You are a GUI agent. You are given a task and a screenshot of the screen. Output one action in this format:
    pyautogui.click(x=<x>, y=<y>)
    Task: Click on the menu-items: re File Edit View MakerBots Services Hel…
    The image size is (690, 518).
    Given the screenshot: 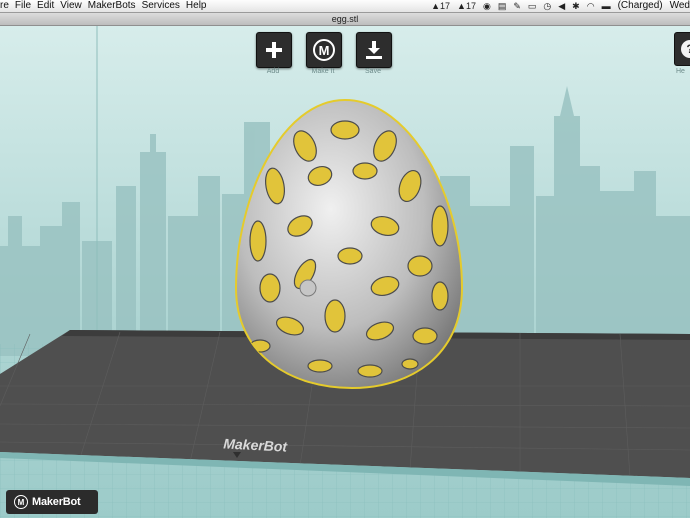 What is the action you would take?
    pyautogui.click(x=106, y=6)
    